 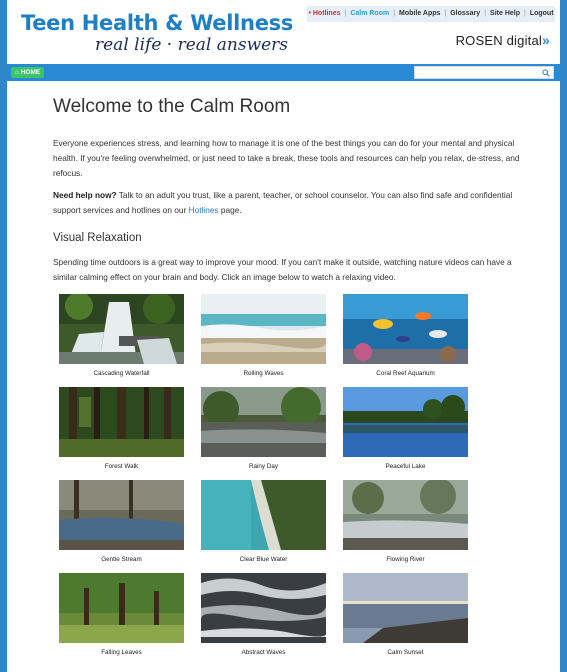 I want to click on main-navbar: ⌂ HOME, so click(x=283, y=72).